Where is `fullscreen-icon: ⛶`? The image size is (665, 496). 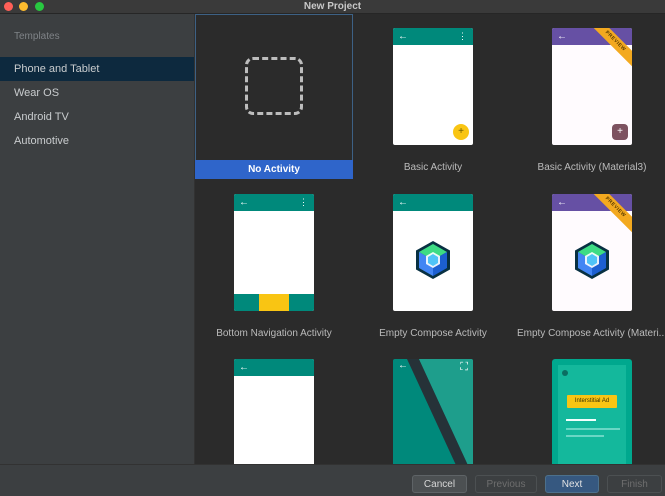 fullscreen-icon: ⛶ is located at coordinates (464, 367).